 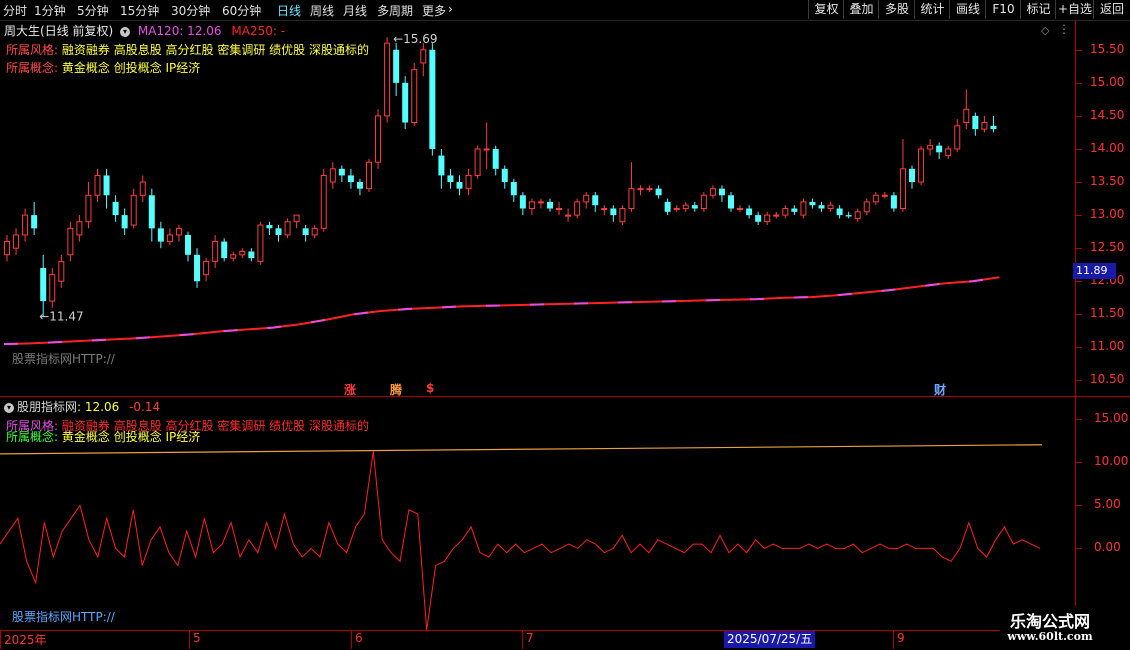 I want to click on settings-dropdown-icon: ▾, so click(x=125, y=31).